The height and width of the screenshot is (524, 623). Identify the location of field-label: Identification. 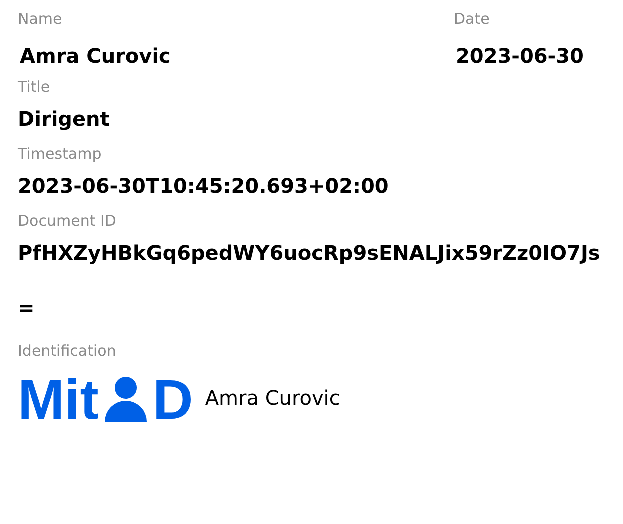
(68, 351).